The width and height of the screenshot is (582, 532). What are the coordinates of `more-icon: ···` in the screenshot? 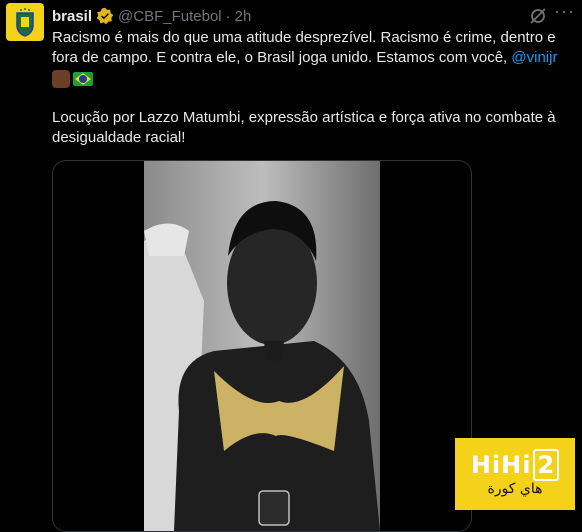 It's located at (564, 13).